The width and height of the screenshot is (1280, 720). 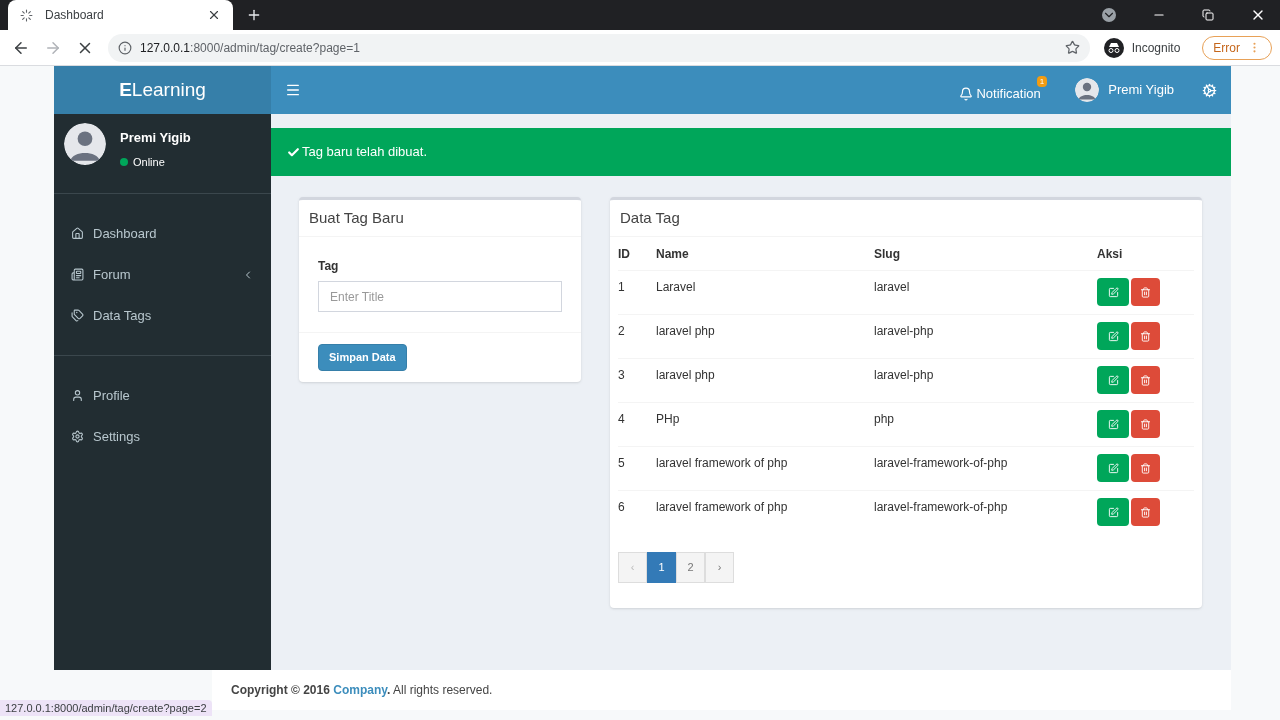 What do you see at coordinates (599, 47) in the screenshot?
I see `address-field: 127.0.0.1:8000/admin/tag/create?page=1` at bounding box center [599, 47].